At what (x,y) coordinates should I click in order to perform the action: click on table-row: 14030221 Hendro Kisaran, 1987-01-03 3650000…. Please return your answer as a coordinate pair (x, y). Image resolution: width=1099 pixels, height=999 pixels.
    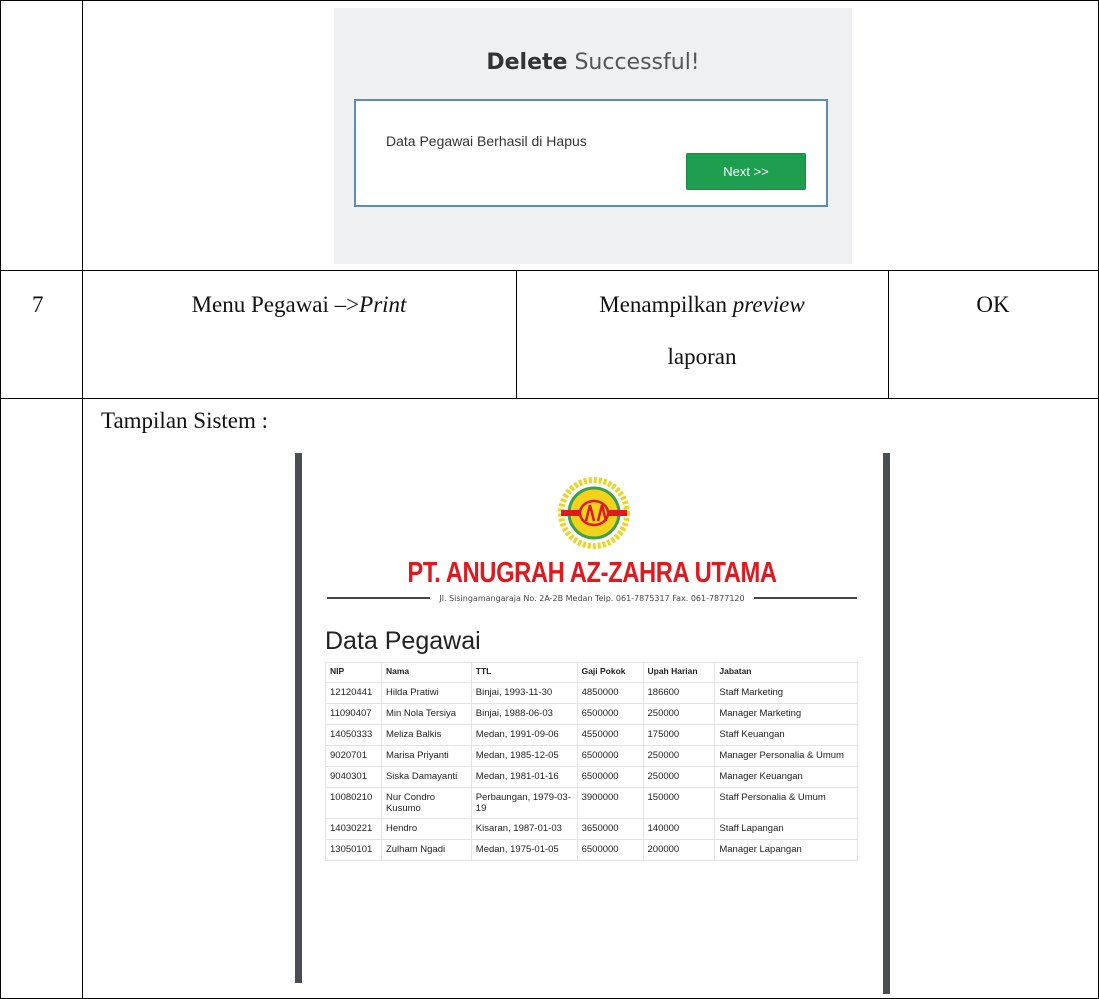
    Looking at the image, I should click on (591, 829).